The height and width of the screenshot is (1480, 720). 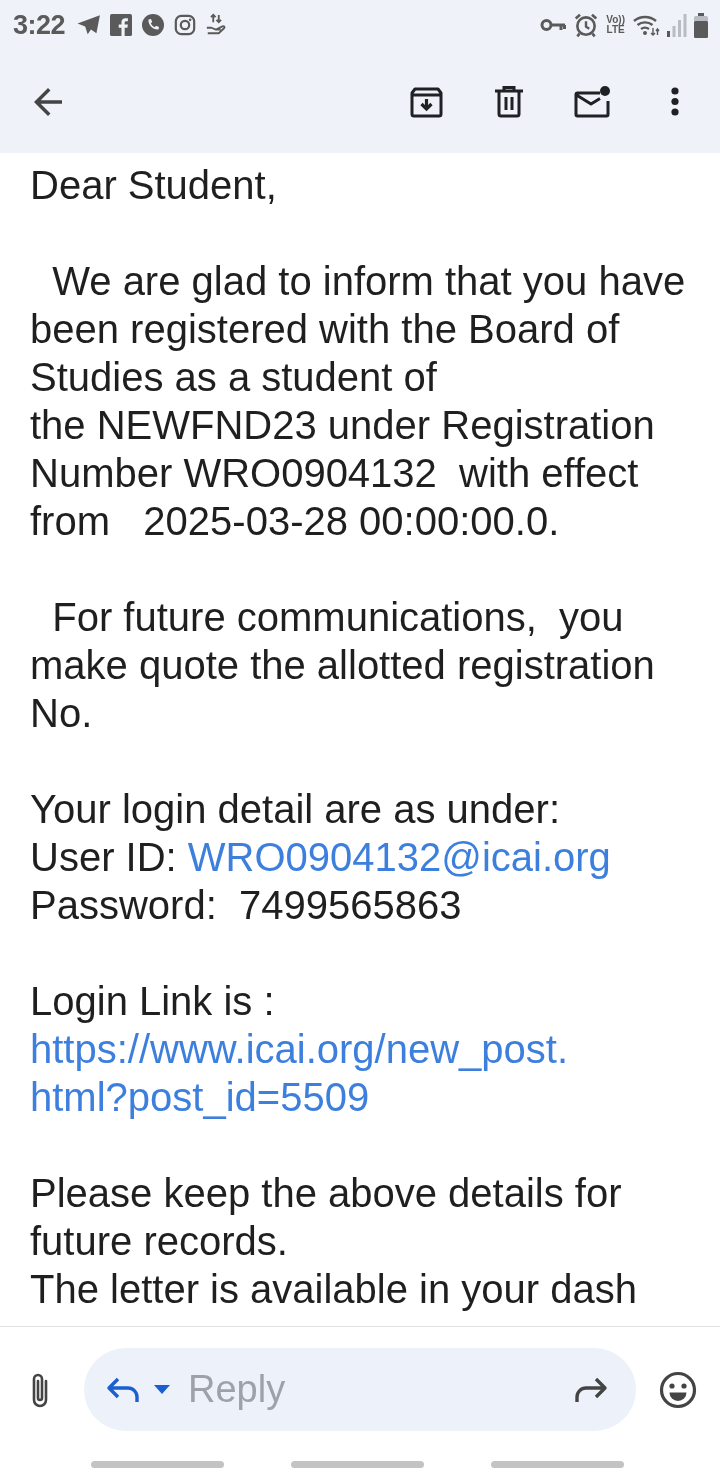 What do you see at coordinates (89, 25) in the screenshot?
I see `paper-plane-icon` at bounding box center [89, 25].